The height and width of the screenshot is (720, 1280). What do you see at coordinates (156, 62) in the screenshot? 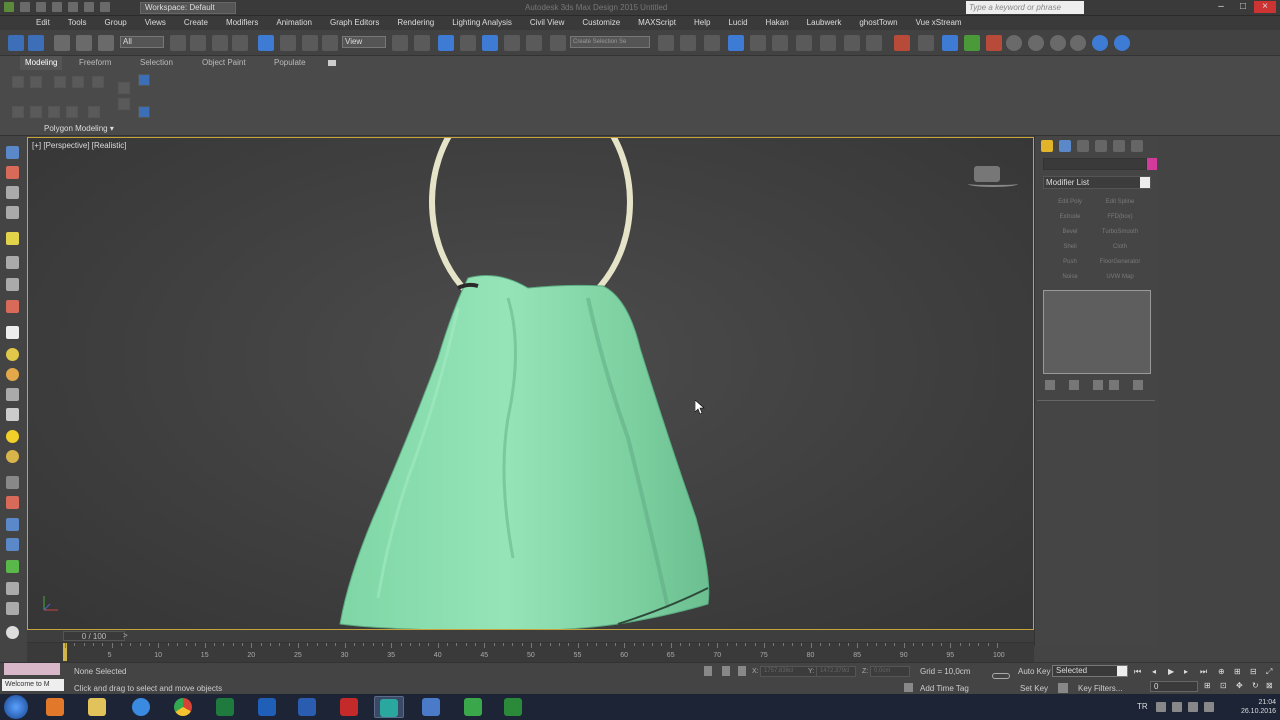
I see `tab-selection: Selection` at bounding box center [156, 62].